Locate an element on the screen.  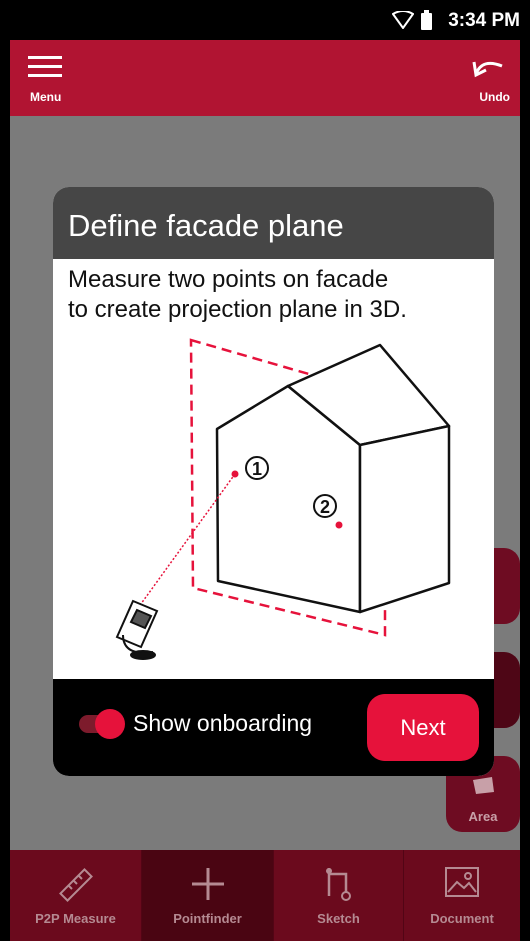
area-label: Area is located at coordinates (483, 816).